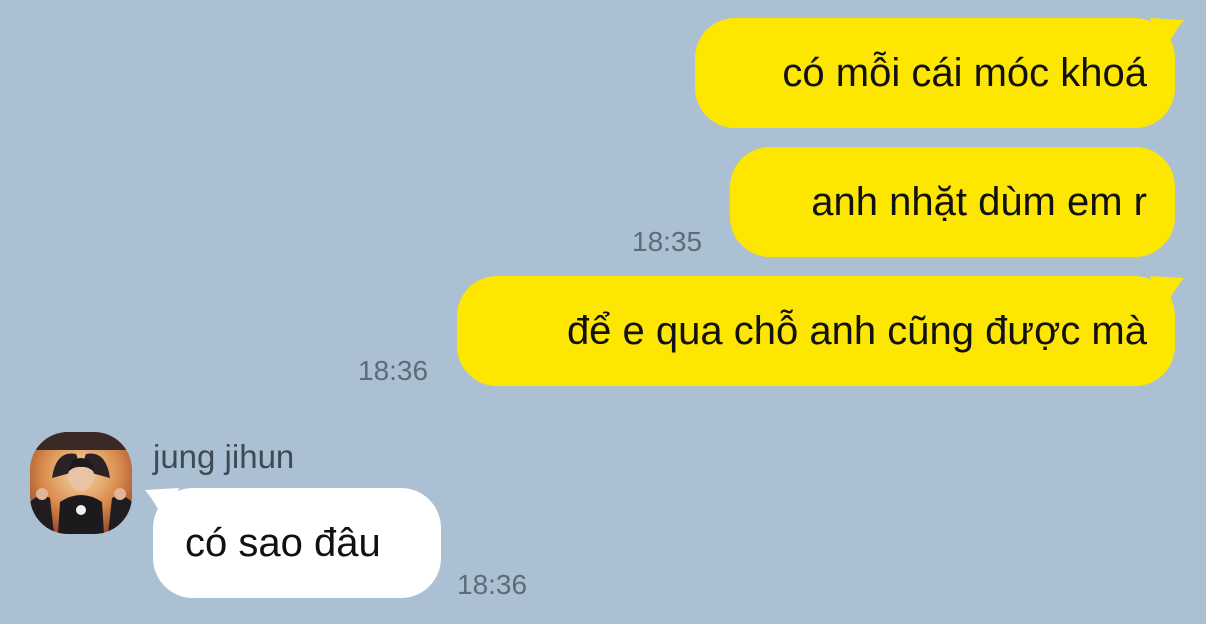  I want to click on message-text: có mỗi cái móc khoá, so click(964, 73).